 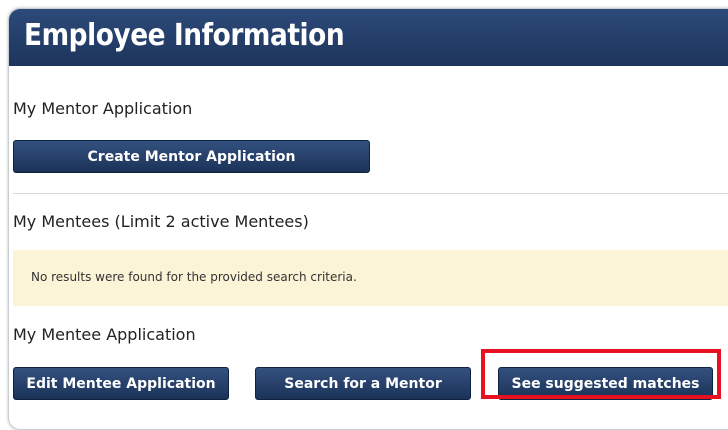 What do you see at coordinates (368, 37) in the screenshot?
I see `panel-header: Employee Information` at bounding box center [368, 37].